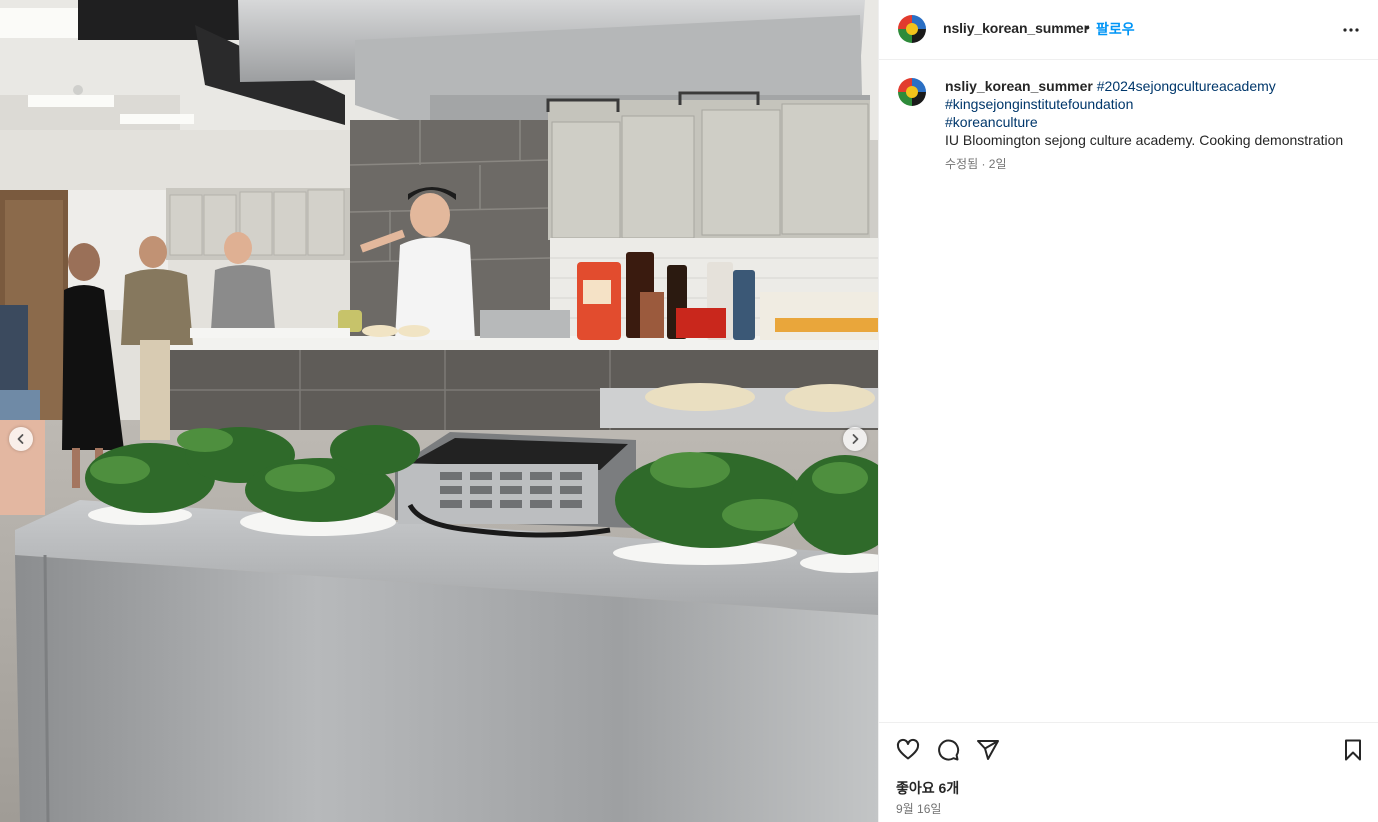 The width and height of the screenshot is (1378, 822). I want to click on bookmark-icon, so click(1353, 750).